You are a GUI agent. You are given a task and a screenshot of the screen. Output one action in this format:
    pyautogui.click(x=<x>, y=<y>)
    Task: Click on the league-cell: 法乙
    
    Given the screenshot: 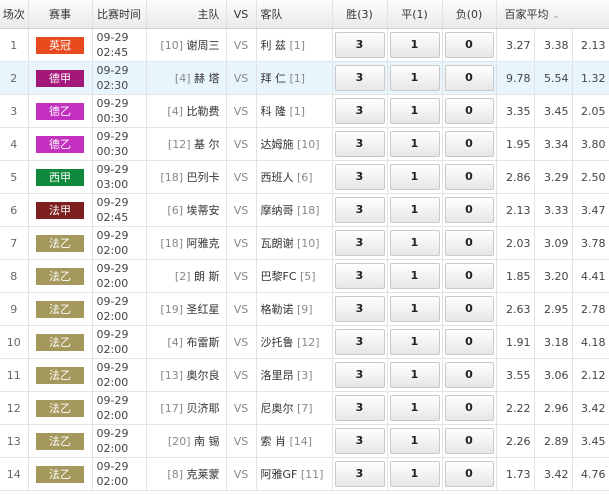 What is the action you would take?
    pyautogui.click(x=60, y=375)
    